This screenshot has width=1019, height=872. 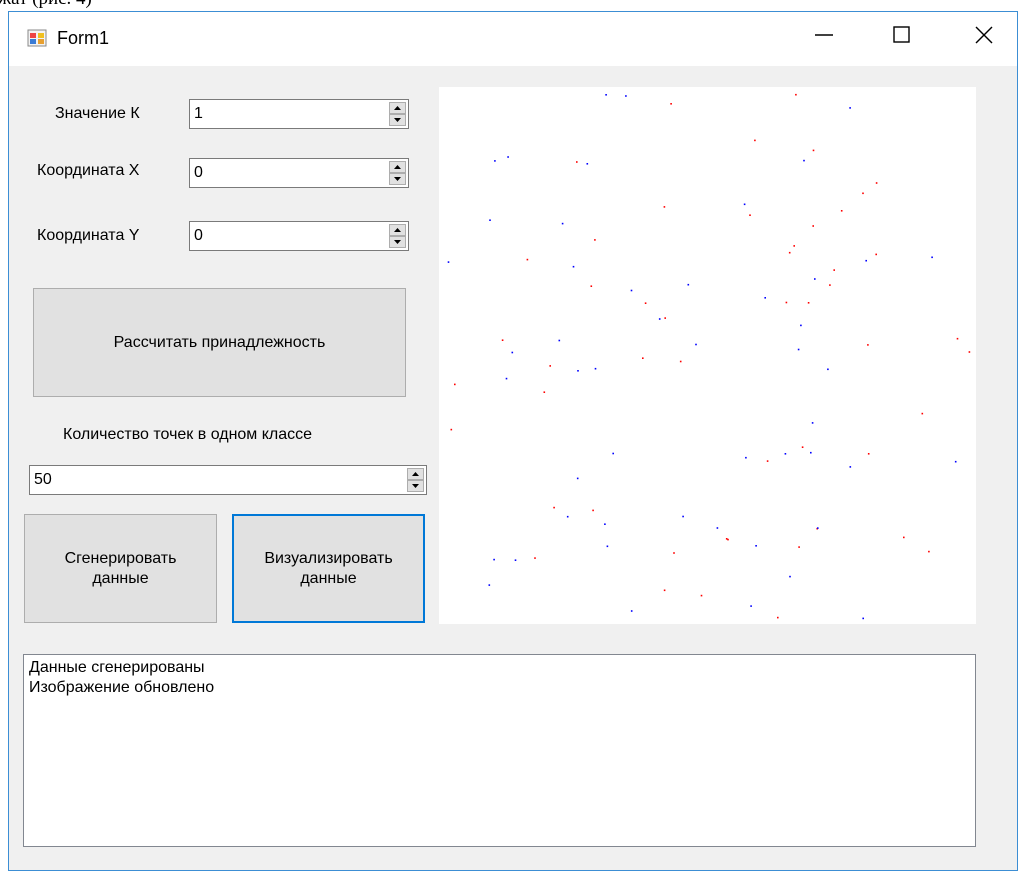 What do you see at coordinates (88, 170) in the screenshot?
I see `x-label: Координата X` at bounding box center [88, 170].